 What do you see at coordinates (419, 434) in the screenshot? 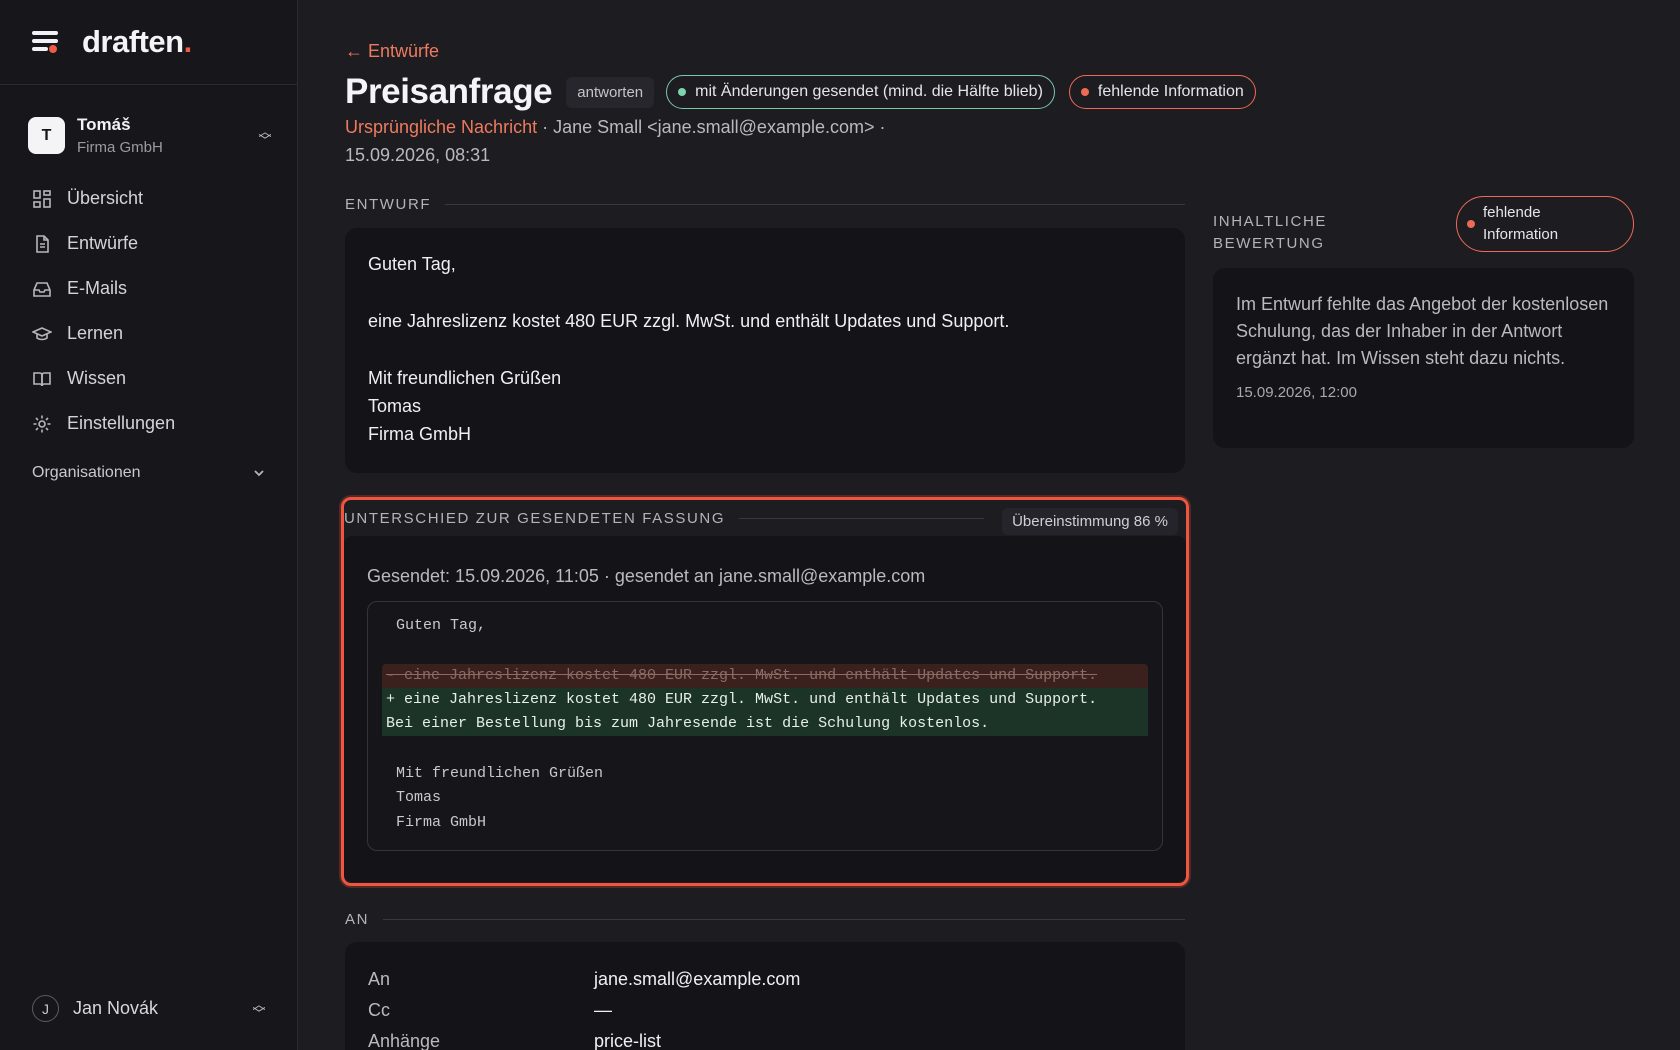
I see `draft-line: Firma GmbH` at bounding box center [419, 434].